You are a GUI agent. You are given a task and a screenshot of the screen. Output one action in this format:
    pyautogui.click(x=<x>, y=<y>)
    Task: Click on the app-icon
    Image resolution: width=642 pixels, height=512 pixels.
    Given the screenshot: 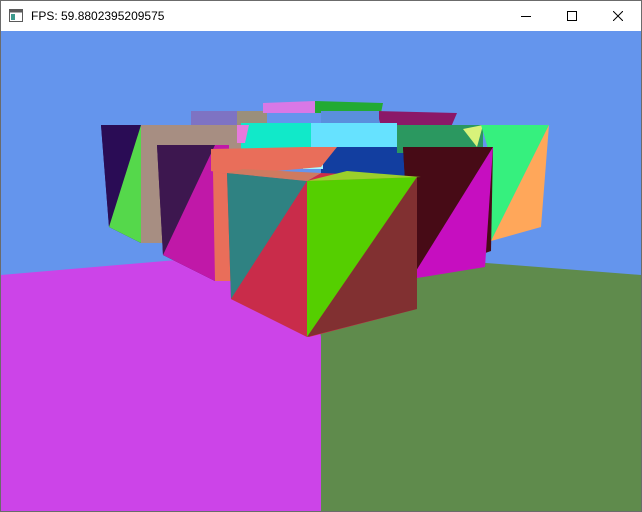 What is the action you would take?
    pyautogui.click(x=16, y=15)
    